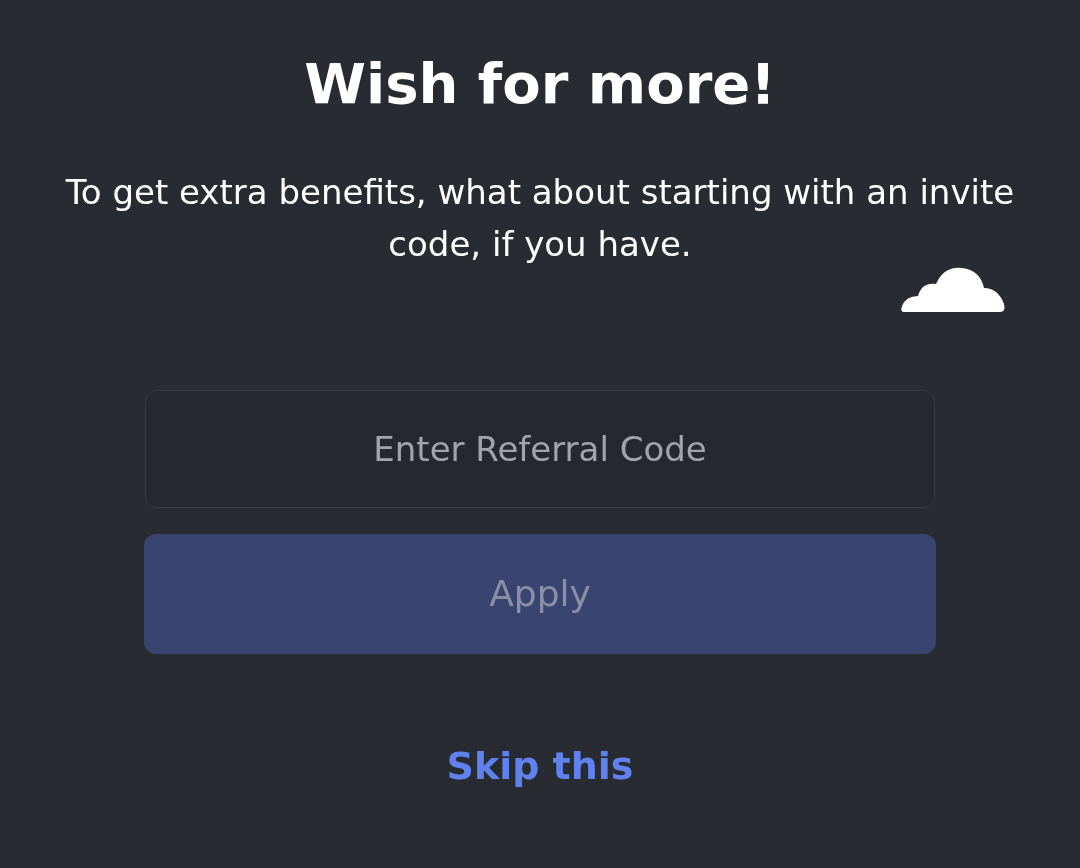 Image resolution: width=1080 pixels, height=868 pixels. Describe the element at coordinates (540, 218) in the screenshot. I see `message-text: To get extra benefits, what about starting with an invite code, if you have.` at that location.